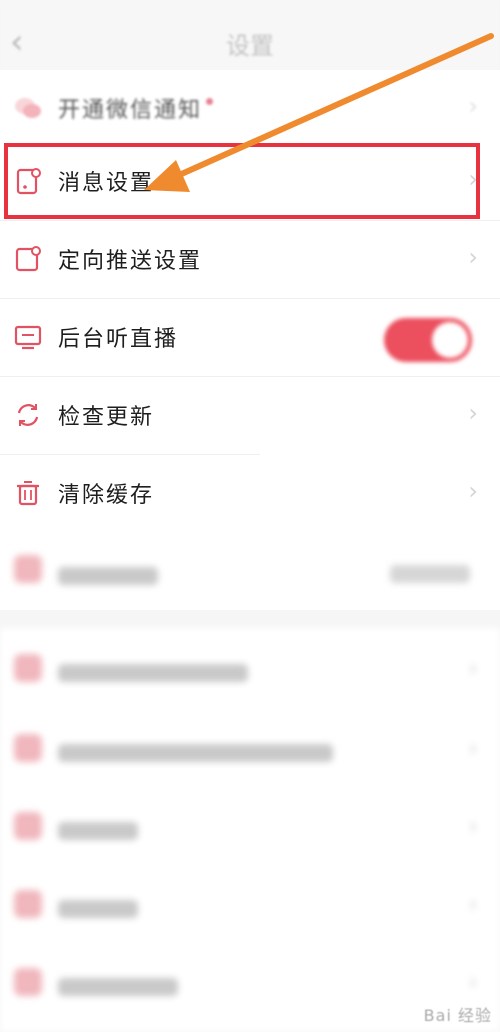 The image size is (500, 1032). I want to click on settings-row-push: 定向推送设置 ›, so click(250, 260).